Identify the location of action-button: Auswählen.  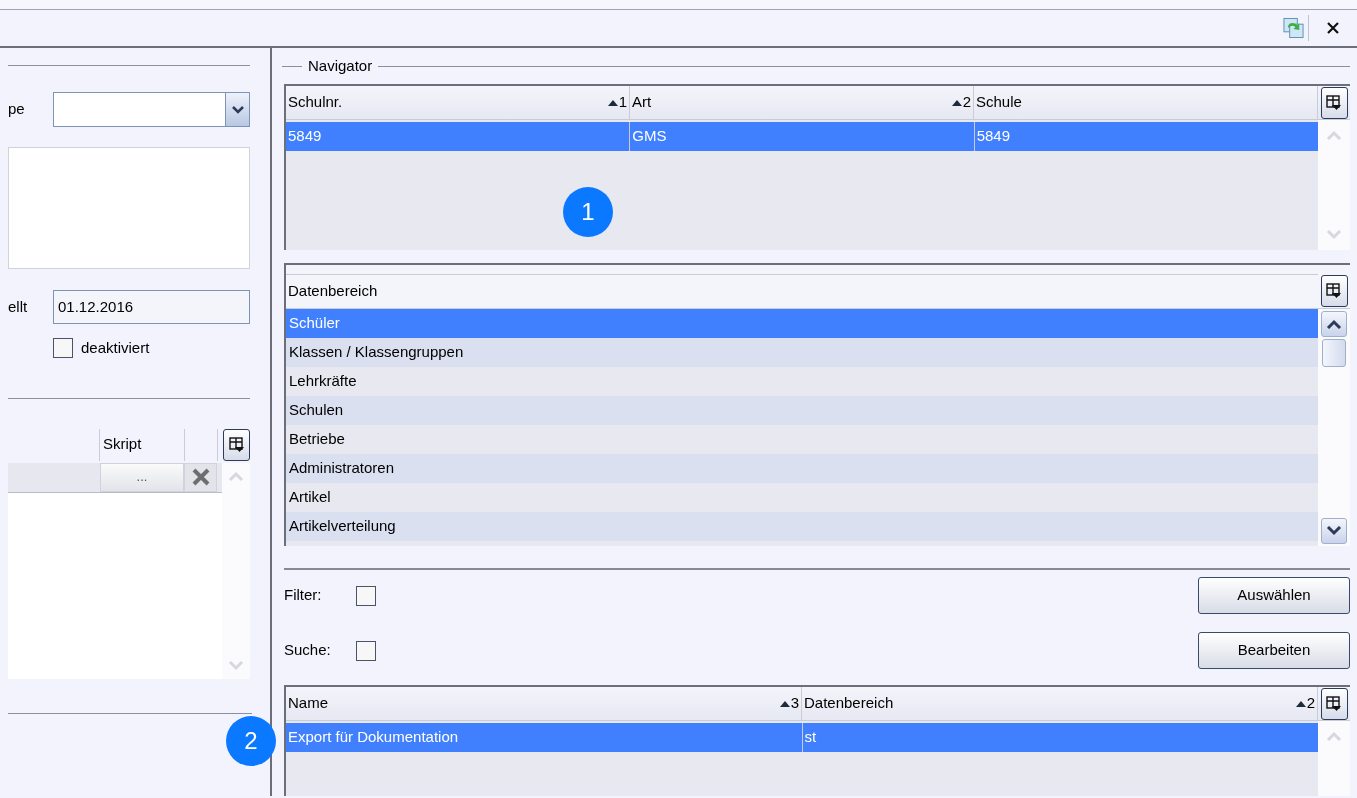
(1274, 595).